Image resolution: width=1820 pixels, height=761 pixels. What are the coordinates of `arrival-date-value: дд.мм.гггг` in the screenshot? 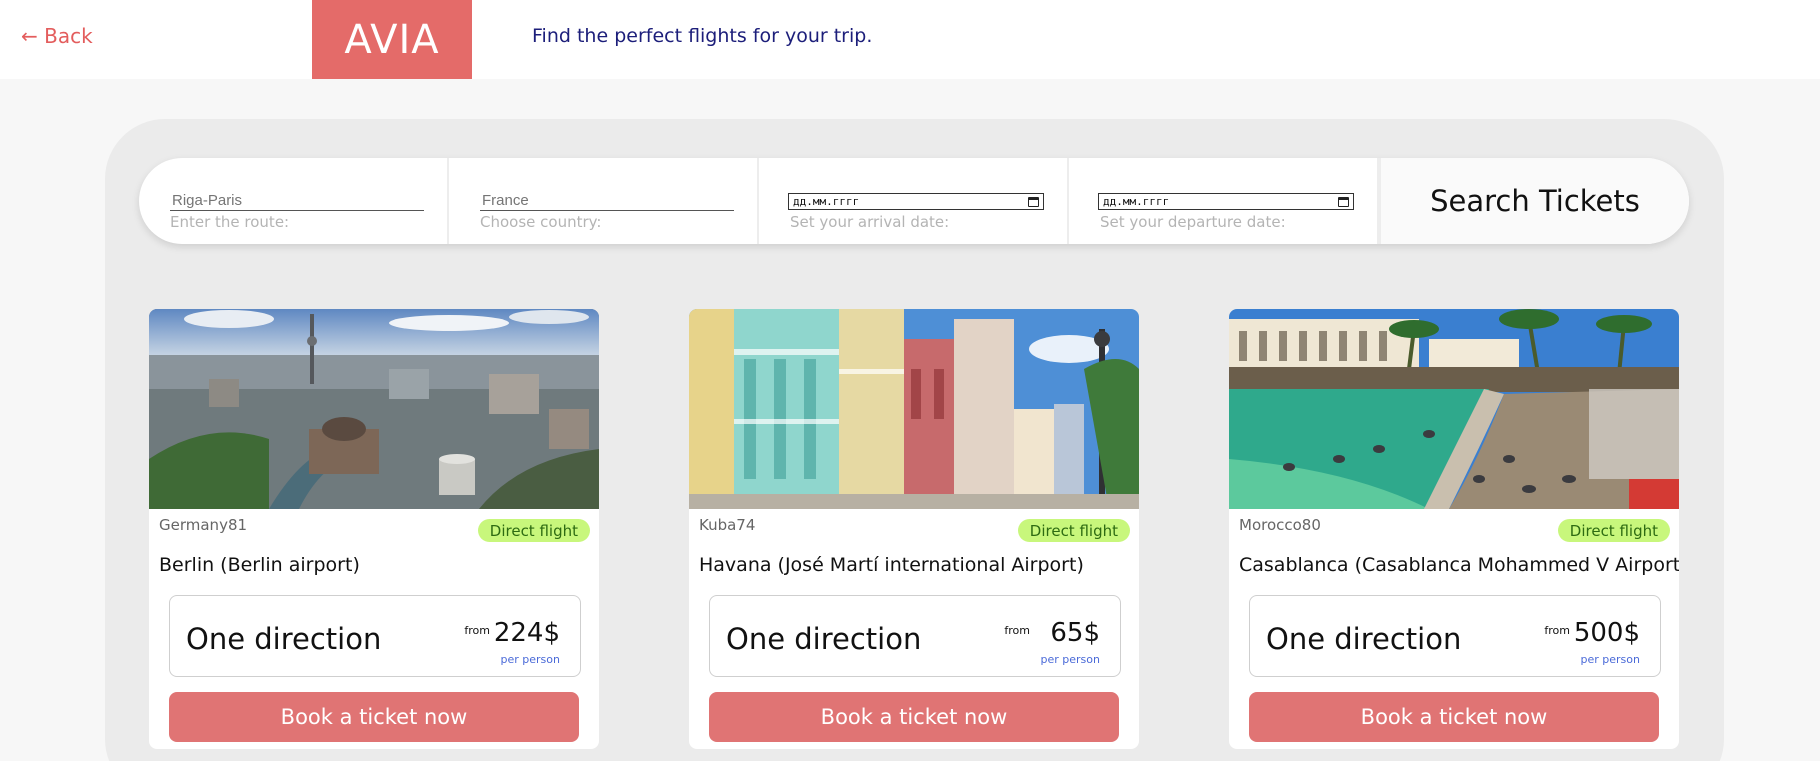 It's located at (826, 201).